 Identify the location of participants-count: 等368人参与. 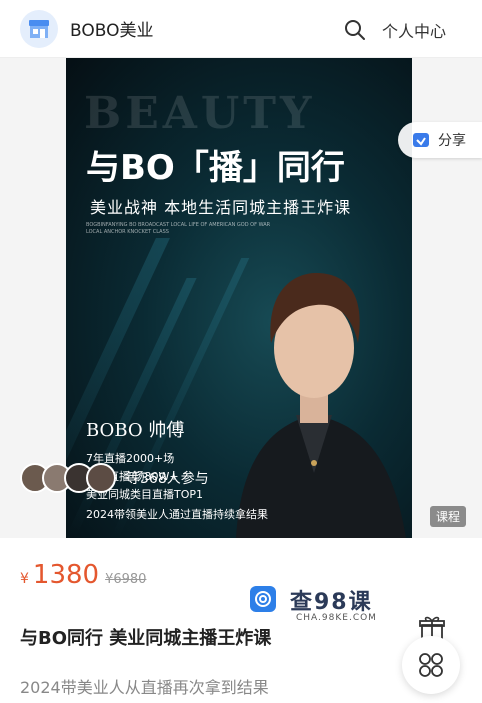
(167, 479).